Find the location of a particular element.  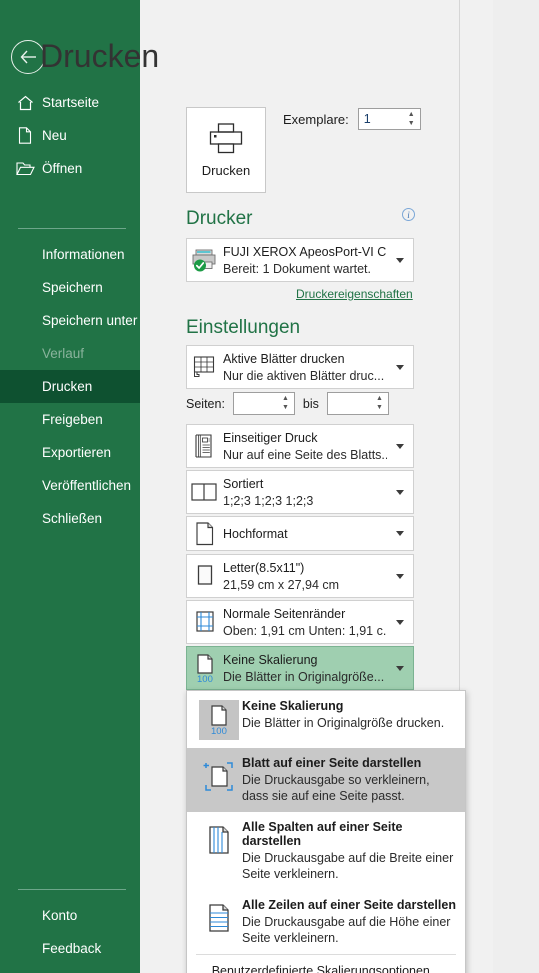

sidebar-item-konto: Konto is located at coordinates (70, 915).